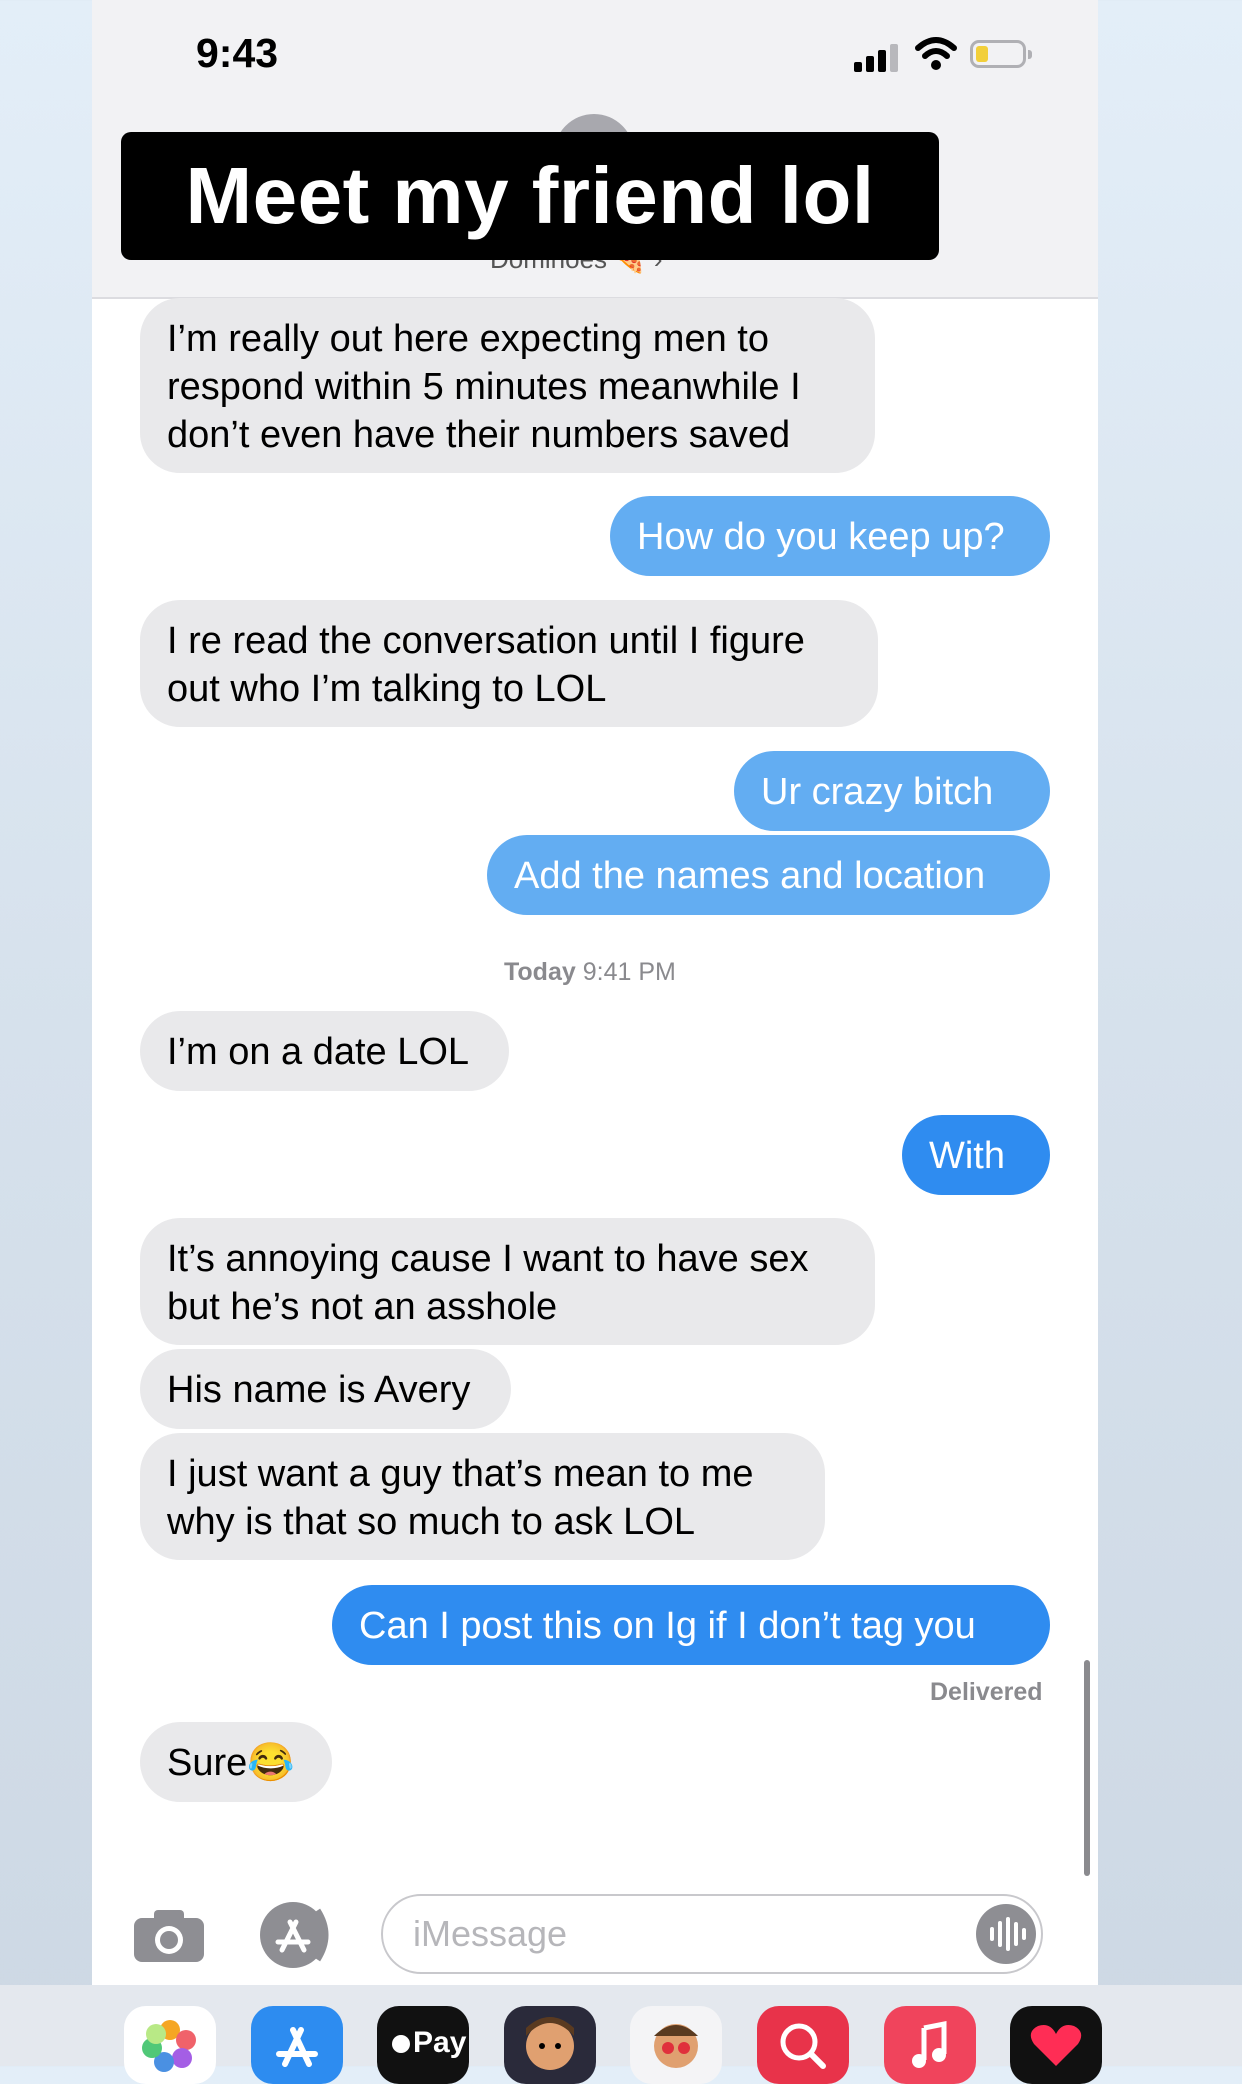  What do you see at coordinates (967, 1156) in the screenshot?
I see `message-text-line: With` at bounding box center [967, 1156].